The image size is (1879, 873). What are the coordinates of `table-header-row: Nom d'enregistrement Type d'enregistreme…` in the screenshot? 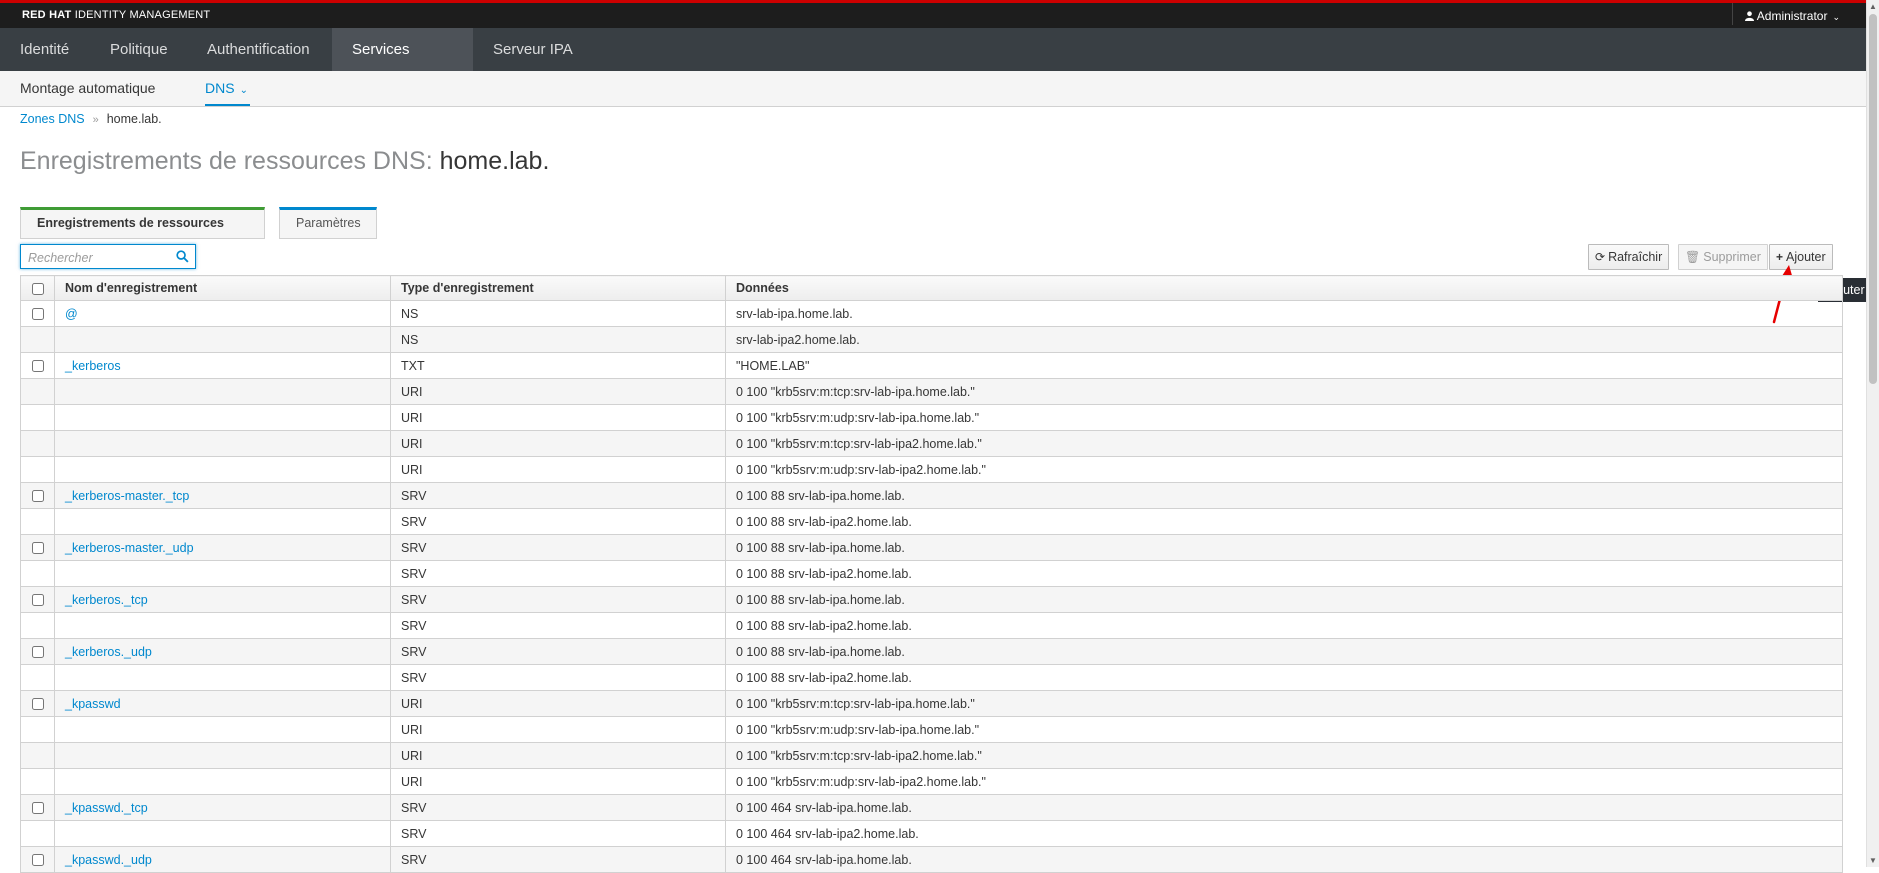 It's located at (931, 288).